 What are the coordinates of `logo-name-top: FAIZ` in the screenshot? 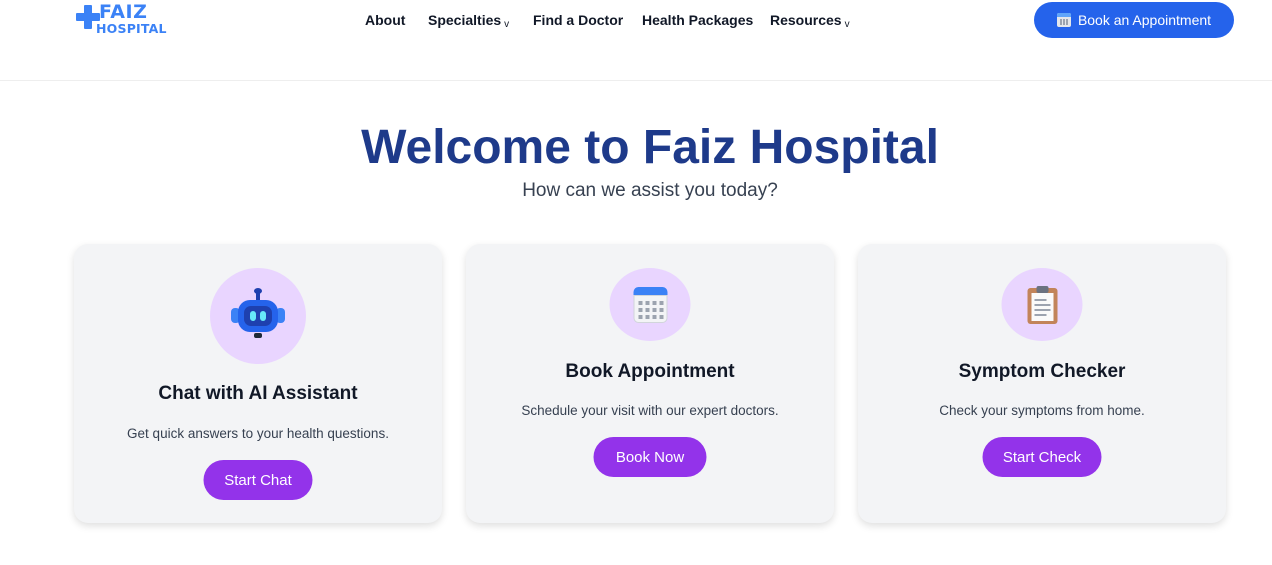 It's located at (123, 12).